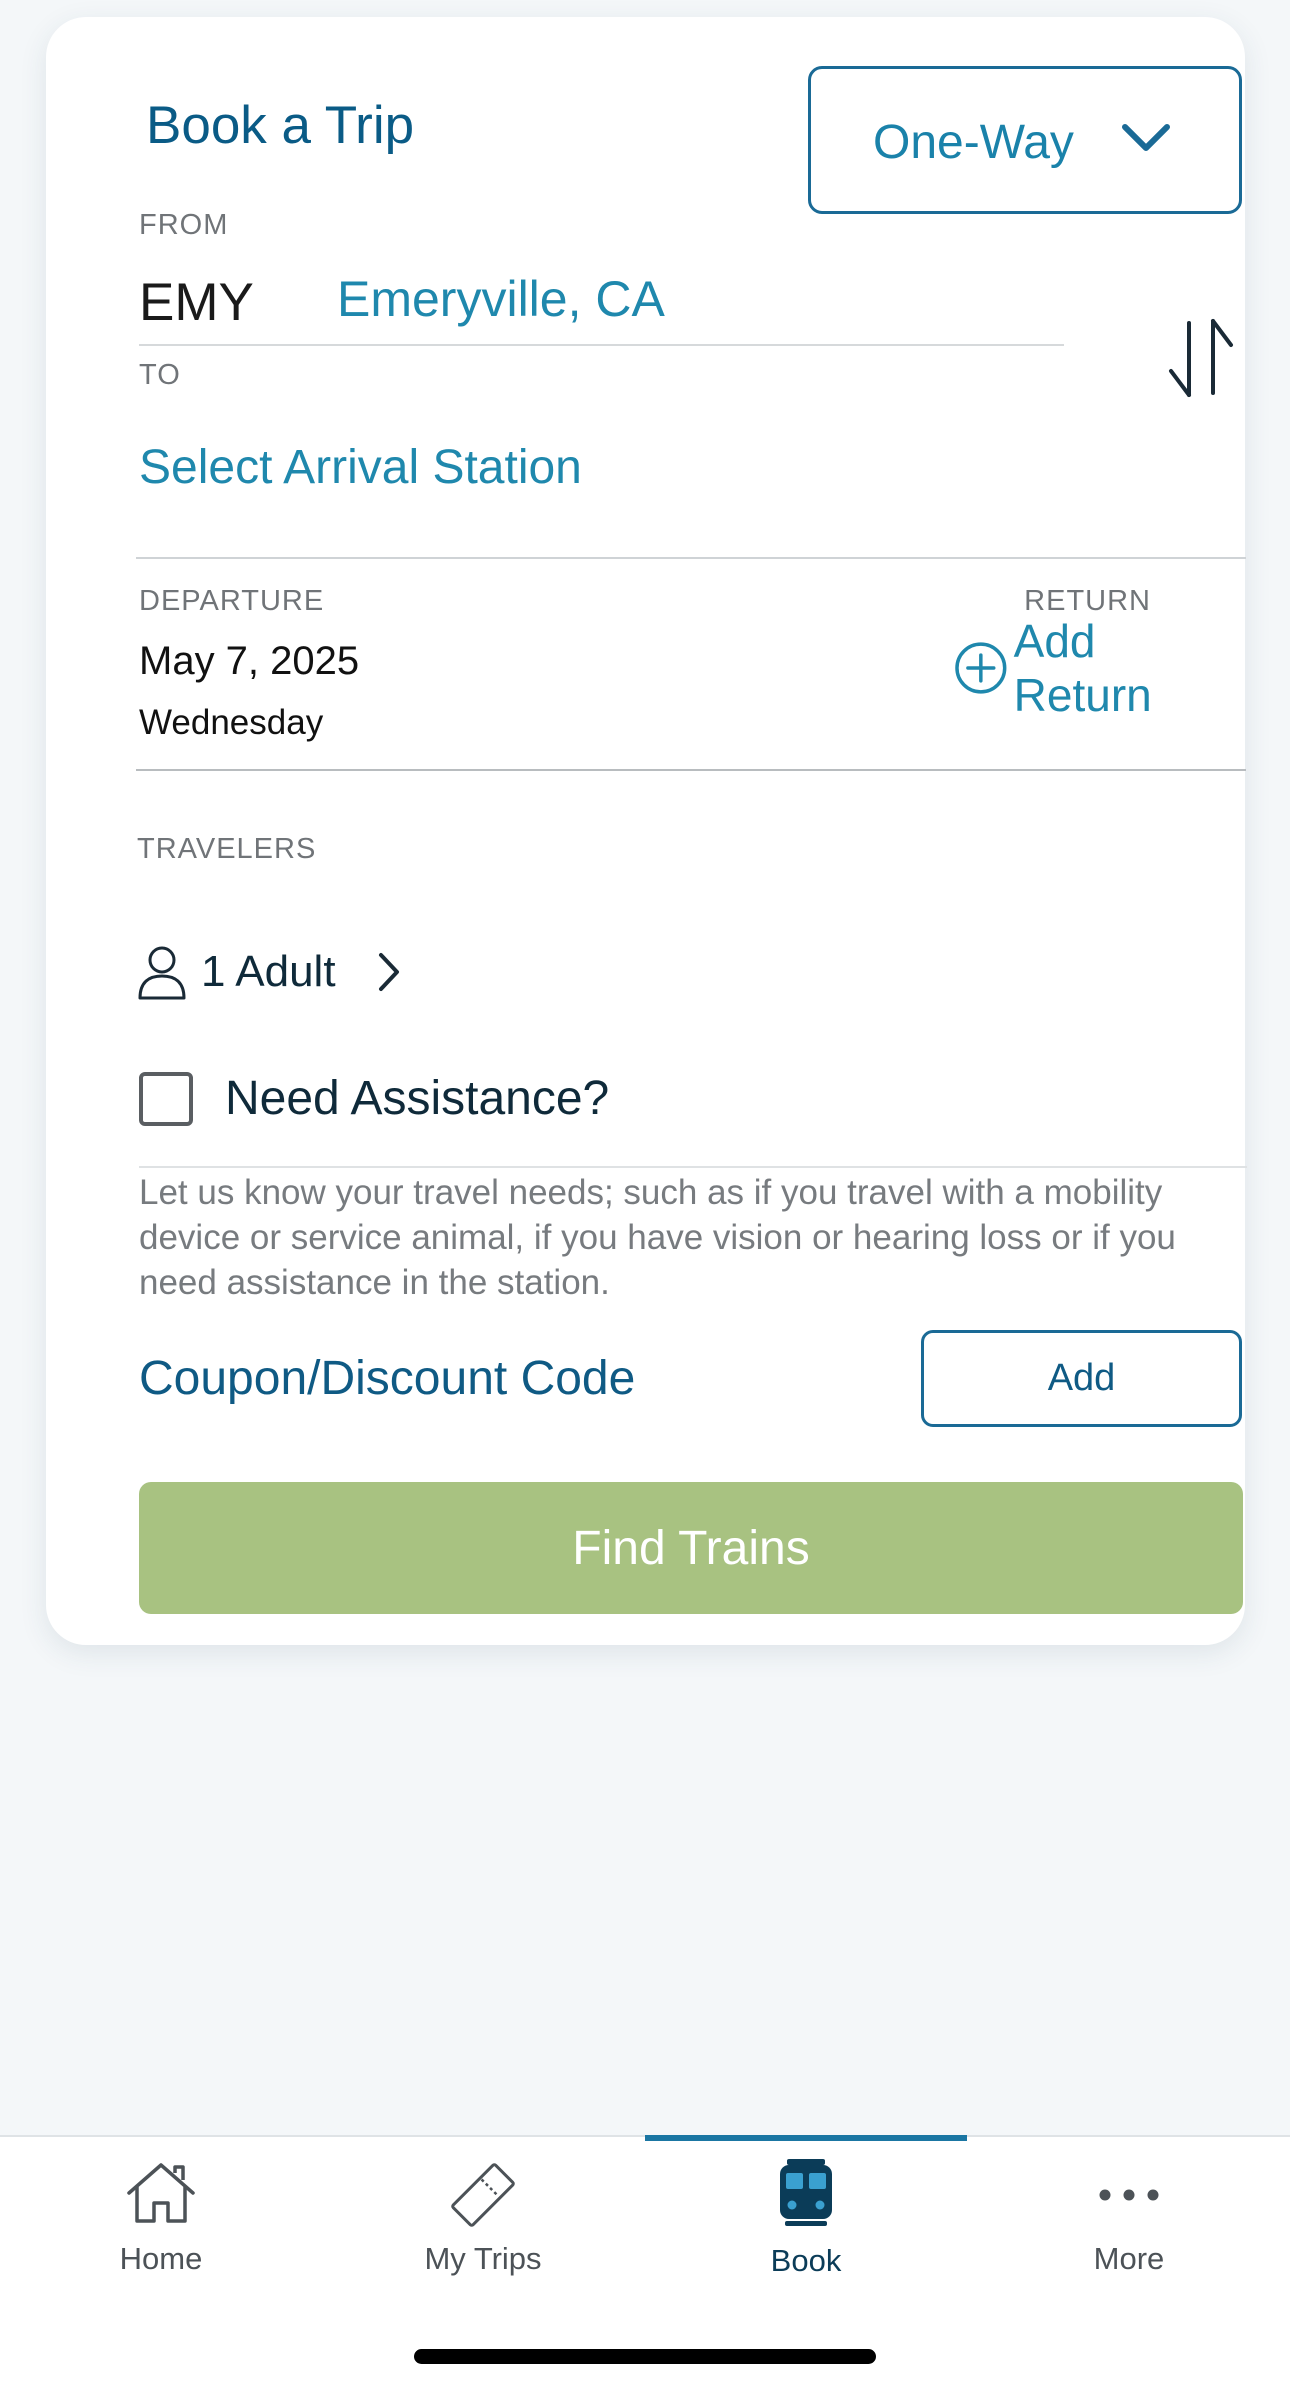 The image size is (1290, 2388). I want to click on tab-label: Home, so click(161, 2258).